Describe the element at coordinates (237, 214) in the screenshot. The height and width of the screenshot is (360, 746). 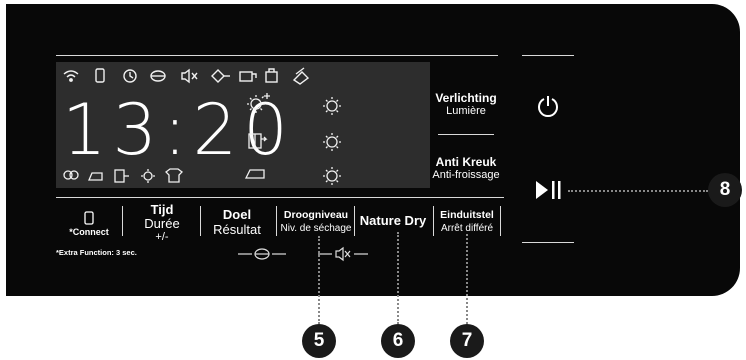
I see `doel-label: Doel` at that location.